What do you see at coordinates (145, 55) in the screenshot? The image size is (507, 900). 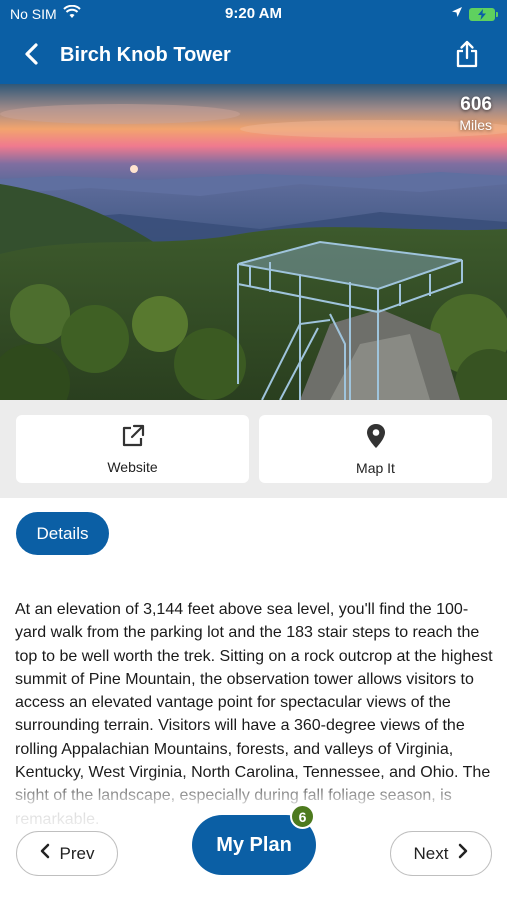 I see `page-title: Birch Knob Tower` at bounding box center [145, 55].